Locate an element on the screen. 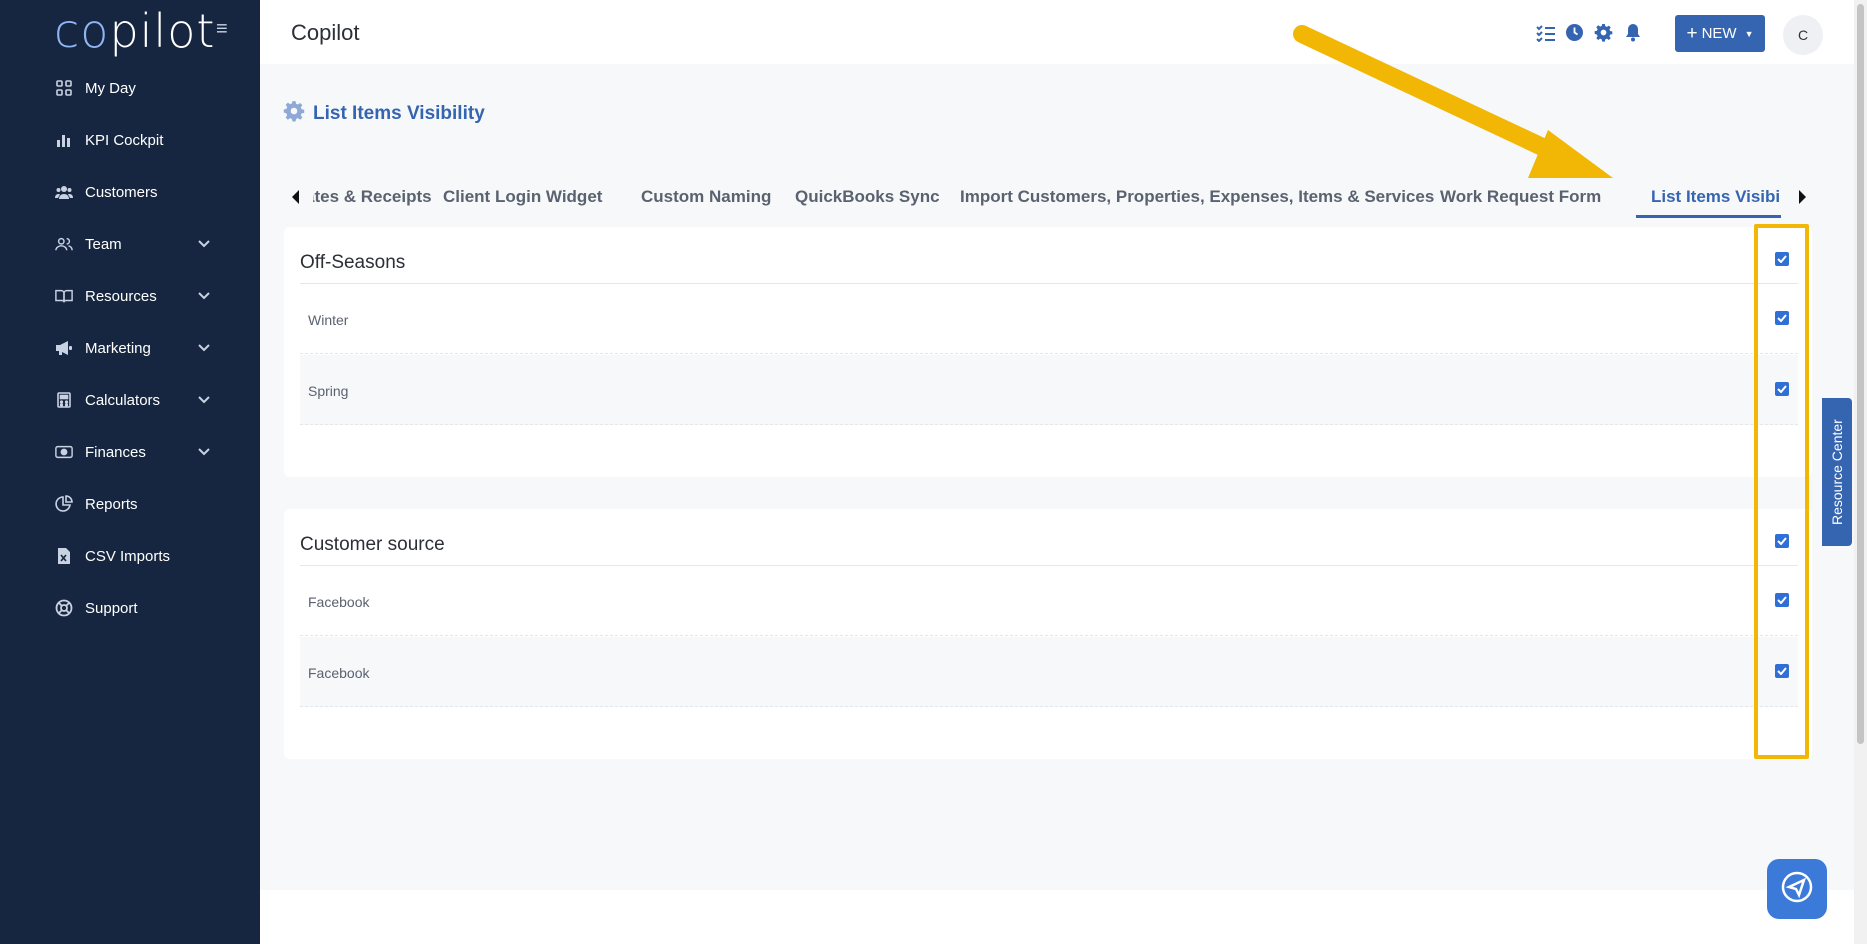 The height and width of the screenshot is (944, 1867). lifebuoy-icon is located at coordinates (64, 608).